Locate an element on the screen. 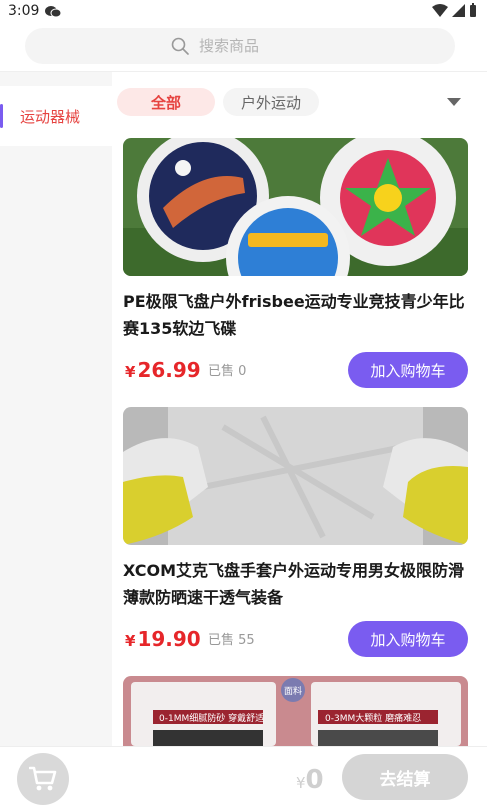 This screenshot has width=487, height=808. sidebar-item-label: 运动器械 is located at coordinates (50, 116).